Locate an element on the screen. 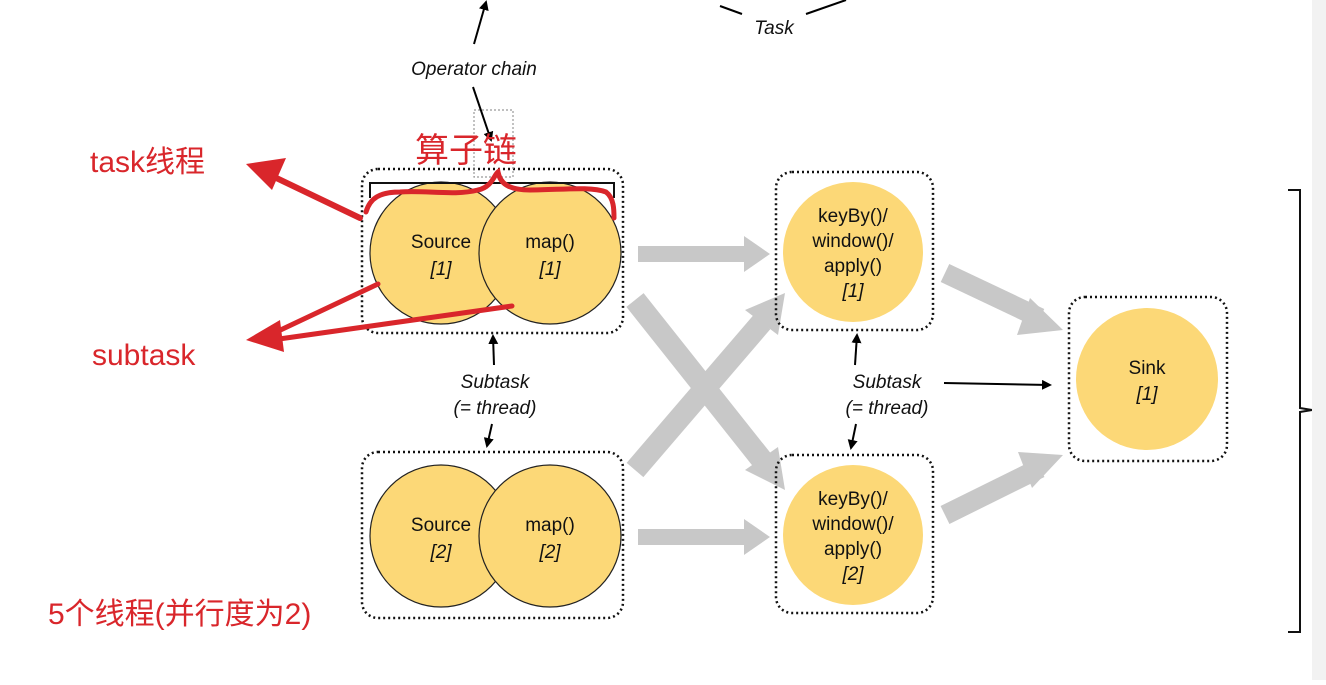  node-keyby-window-apply-1: keyBy()/ window()/ apply() [1] is located at coordinates (853, 252).